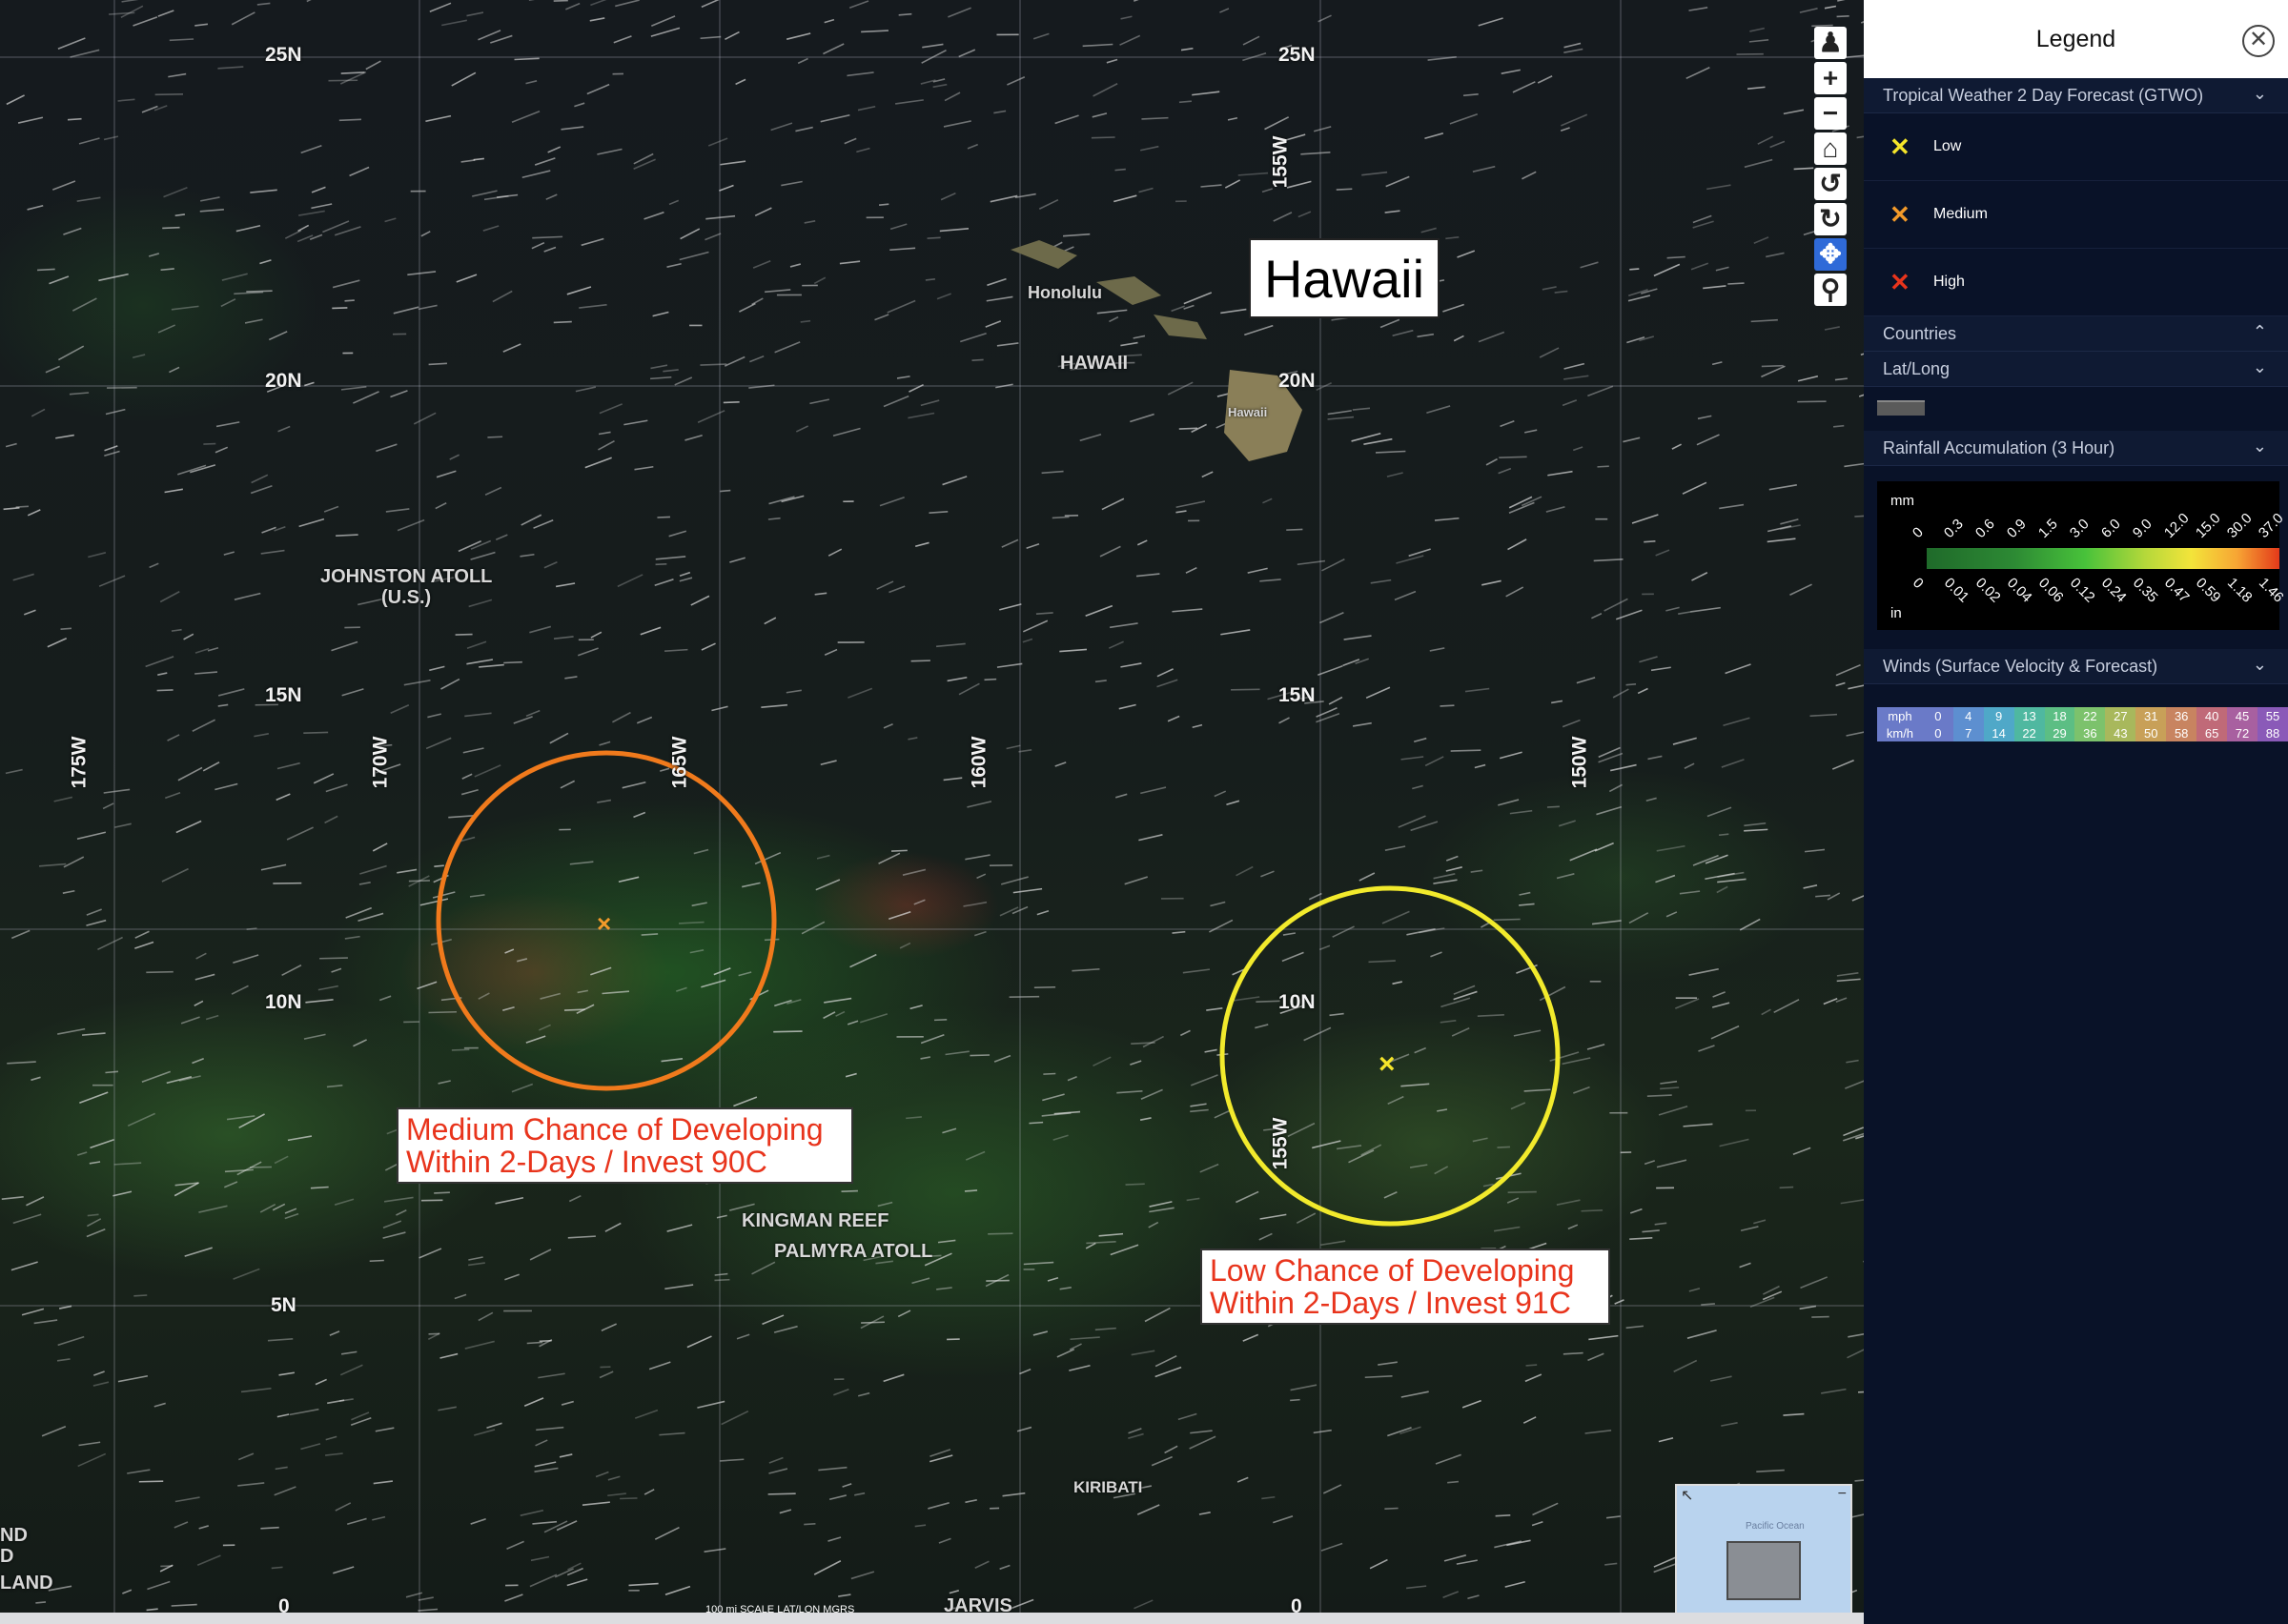 Image resolution: width=2288 pixels, height=1624 pixels. I want to click on place-label-johnston: JOHNSTON ATOLL, so click(406, 576).